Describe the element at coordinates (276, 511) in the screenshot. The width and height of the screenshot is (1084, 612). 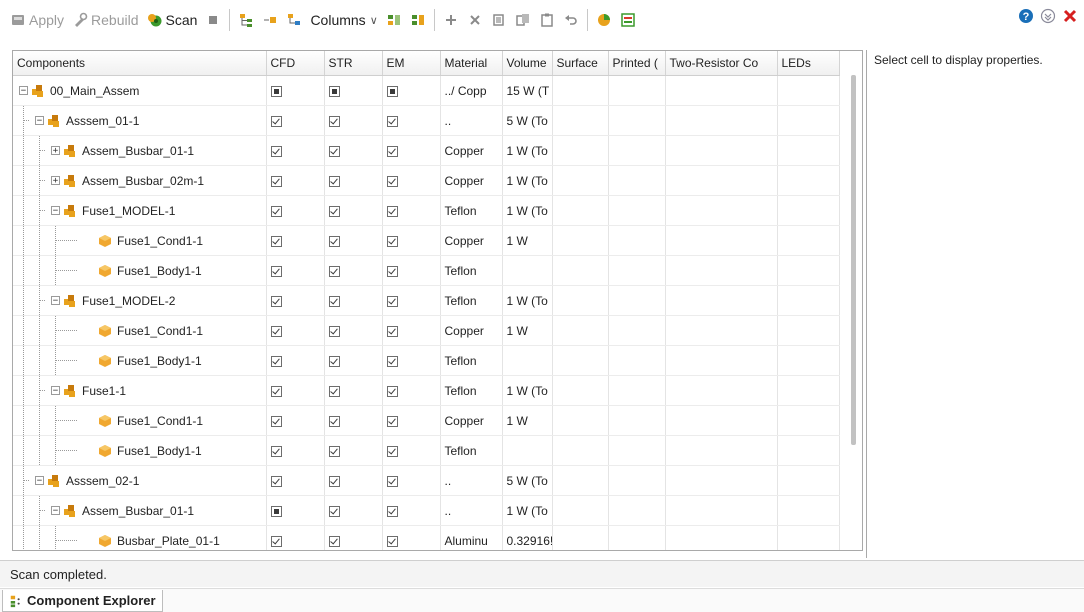
I see `partial-checkbox` at that location.